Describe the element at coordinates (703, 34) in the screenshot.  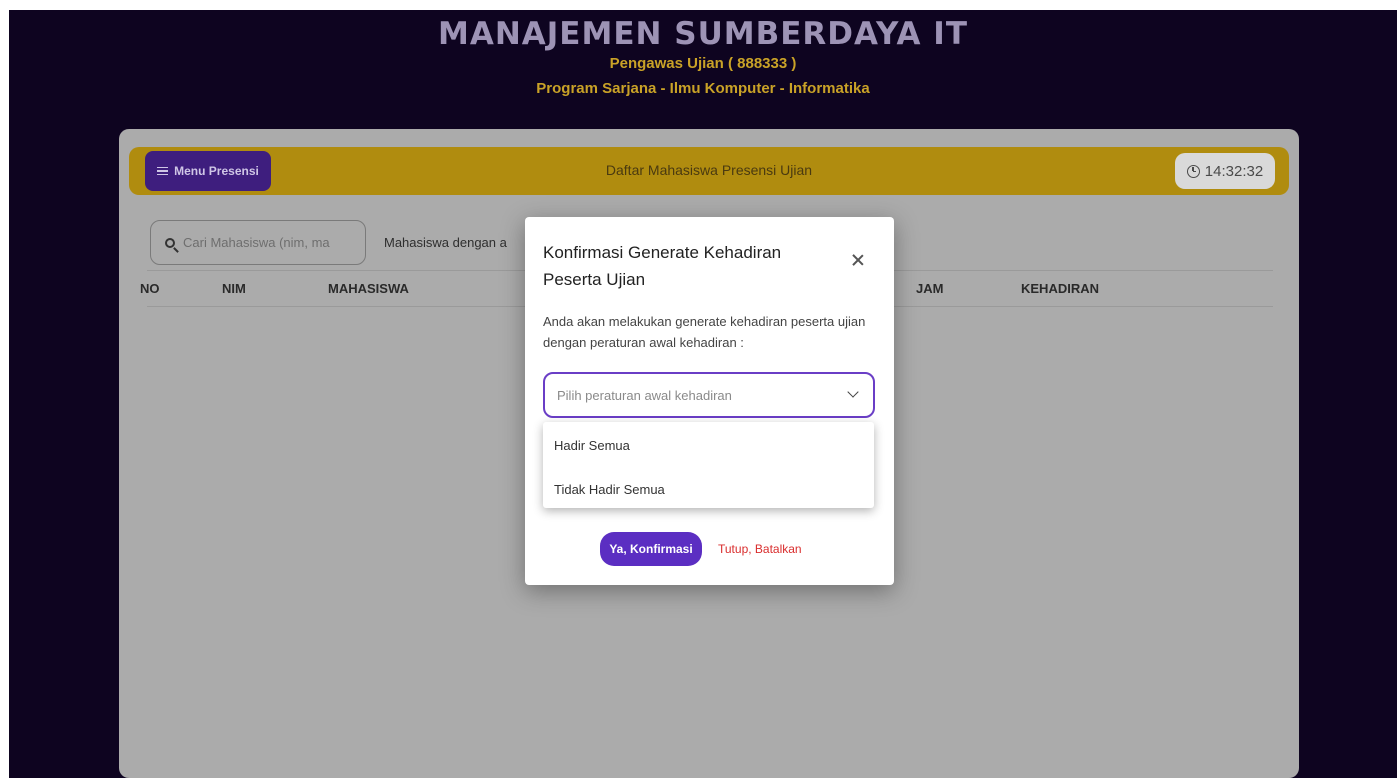
I see `app-title: MANAJEMEN SUMBERDAYA IT` at that location.